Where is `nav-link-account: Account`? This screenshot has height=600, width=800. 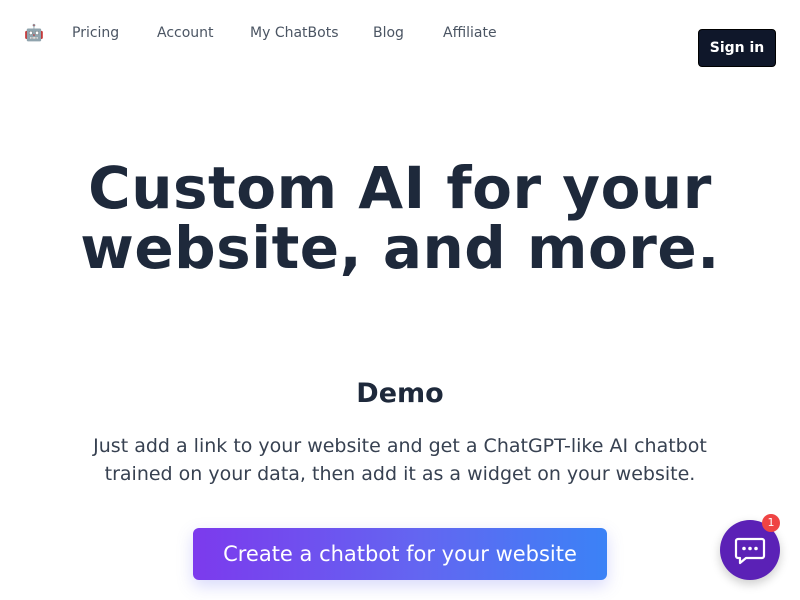
nav-link-account: Account is located at coordinates (185, 33).